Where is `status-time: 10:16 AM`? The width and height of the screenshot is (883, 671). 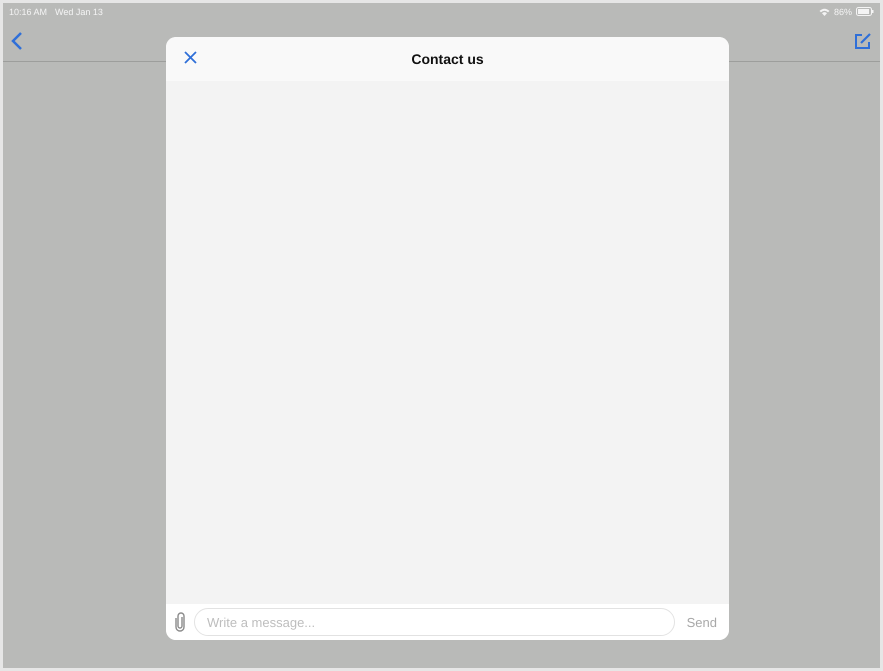
status-time: 10:16 AM is located at coordinates (28, 11).